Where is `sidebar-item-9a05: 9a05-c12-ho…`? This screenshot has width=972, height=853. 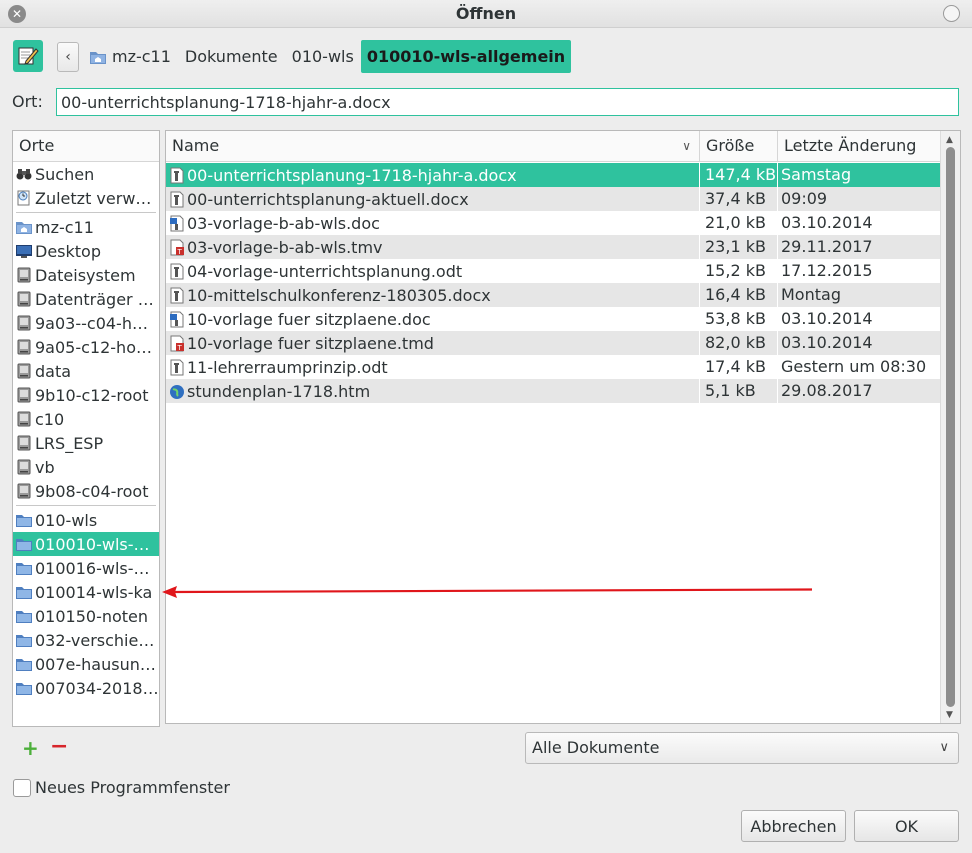 sidebar-item-9a05: 9a05-c12-ho… is located at coordinates (86, 347).